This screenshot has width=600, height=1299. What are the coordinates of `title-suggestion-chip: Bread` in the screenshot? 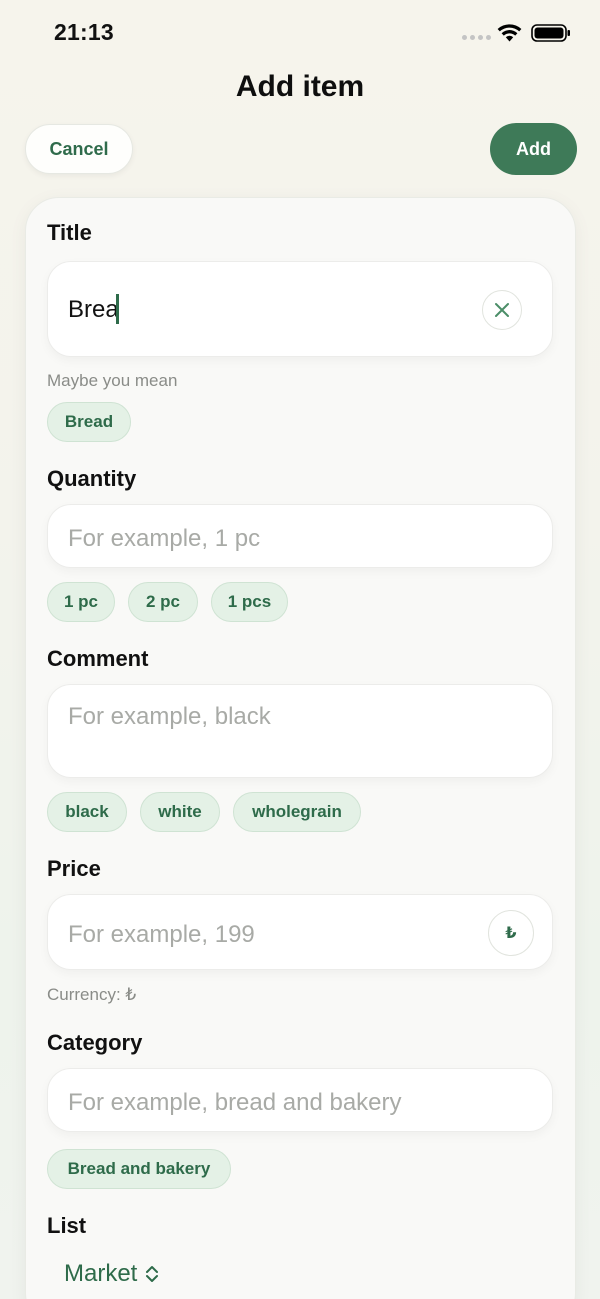 It's located at (89, 422).